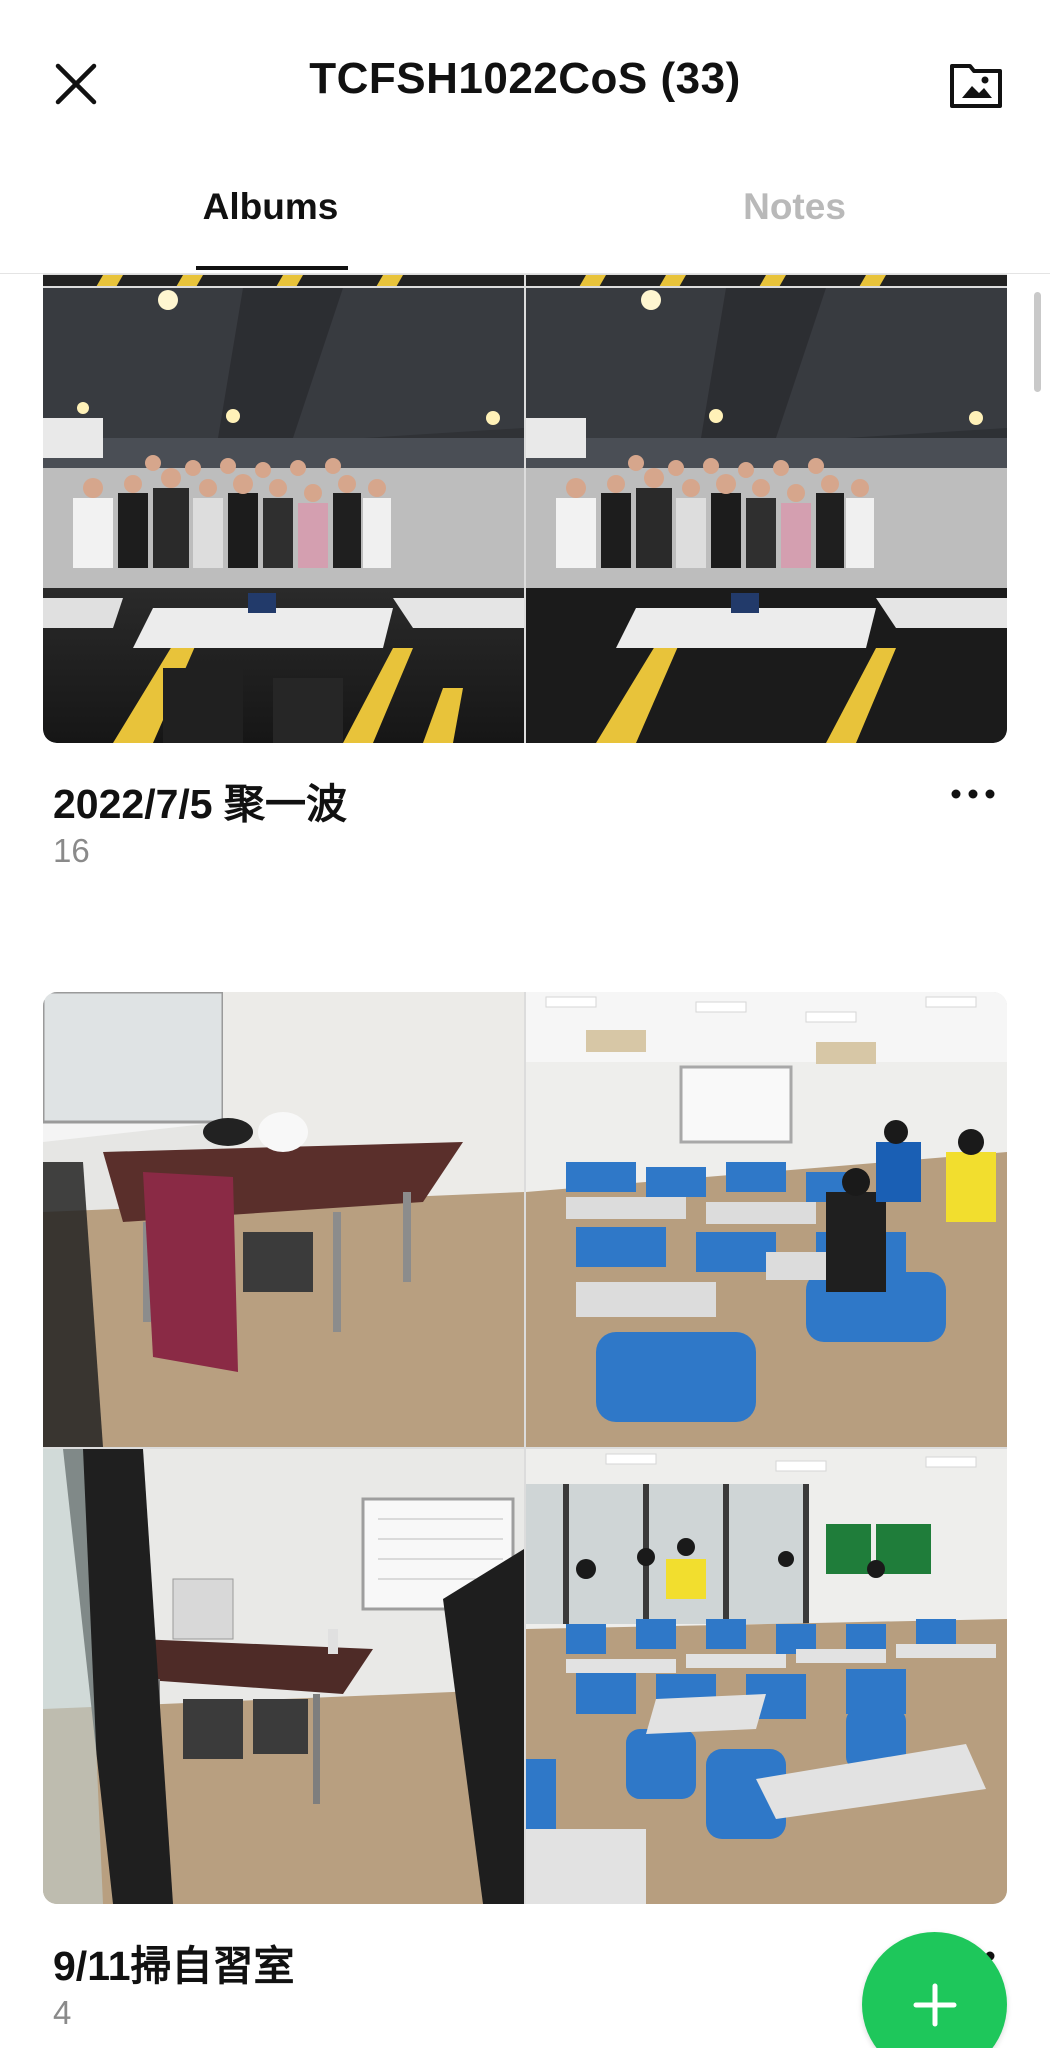 This screenshot has height=2048, width=1050. Describe the element at coordinates (71, 850) in the screenshot. I see `album-photo-count: 16` at that location.